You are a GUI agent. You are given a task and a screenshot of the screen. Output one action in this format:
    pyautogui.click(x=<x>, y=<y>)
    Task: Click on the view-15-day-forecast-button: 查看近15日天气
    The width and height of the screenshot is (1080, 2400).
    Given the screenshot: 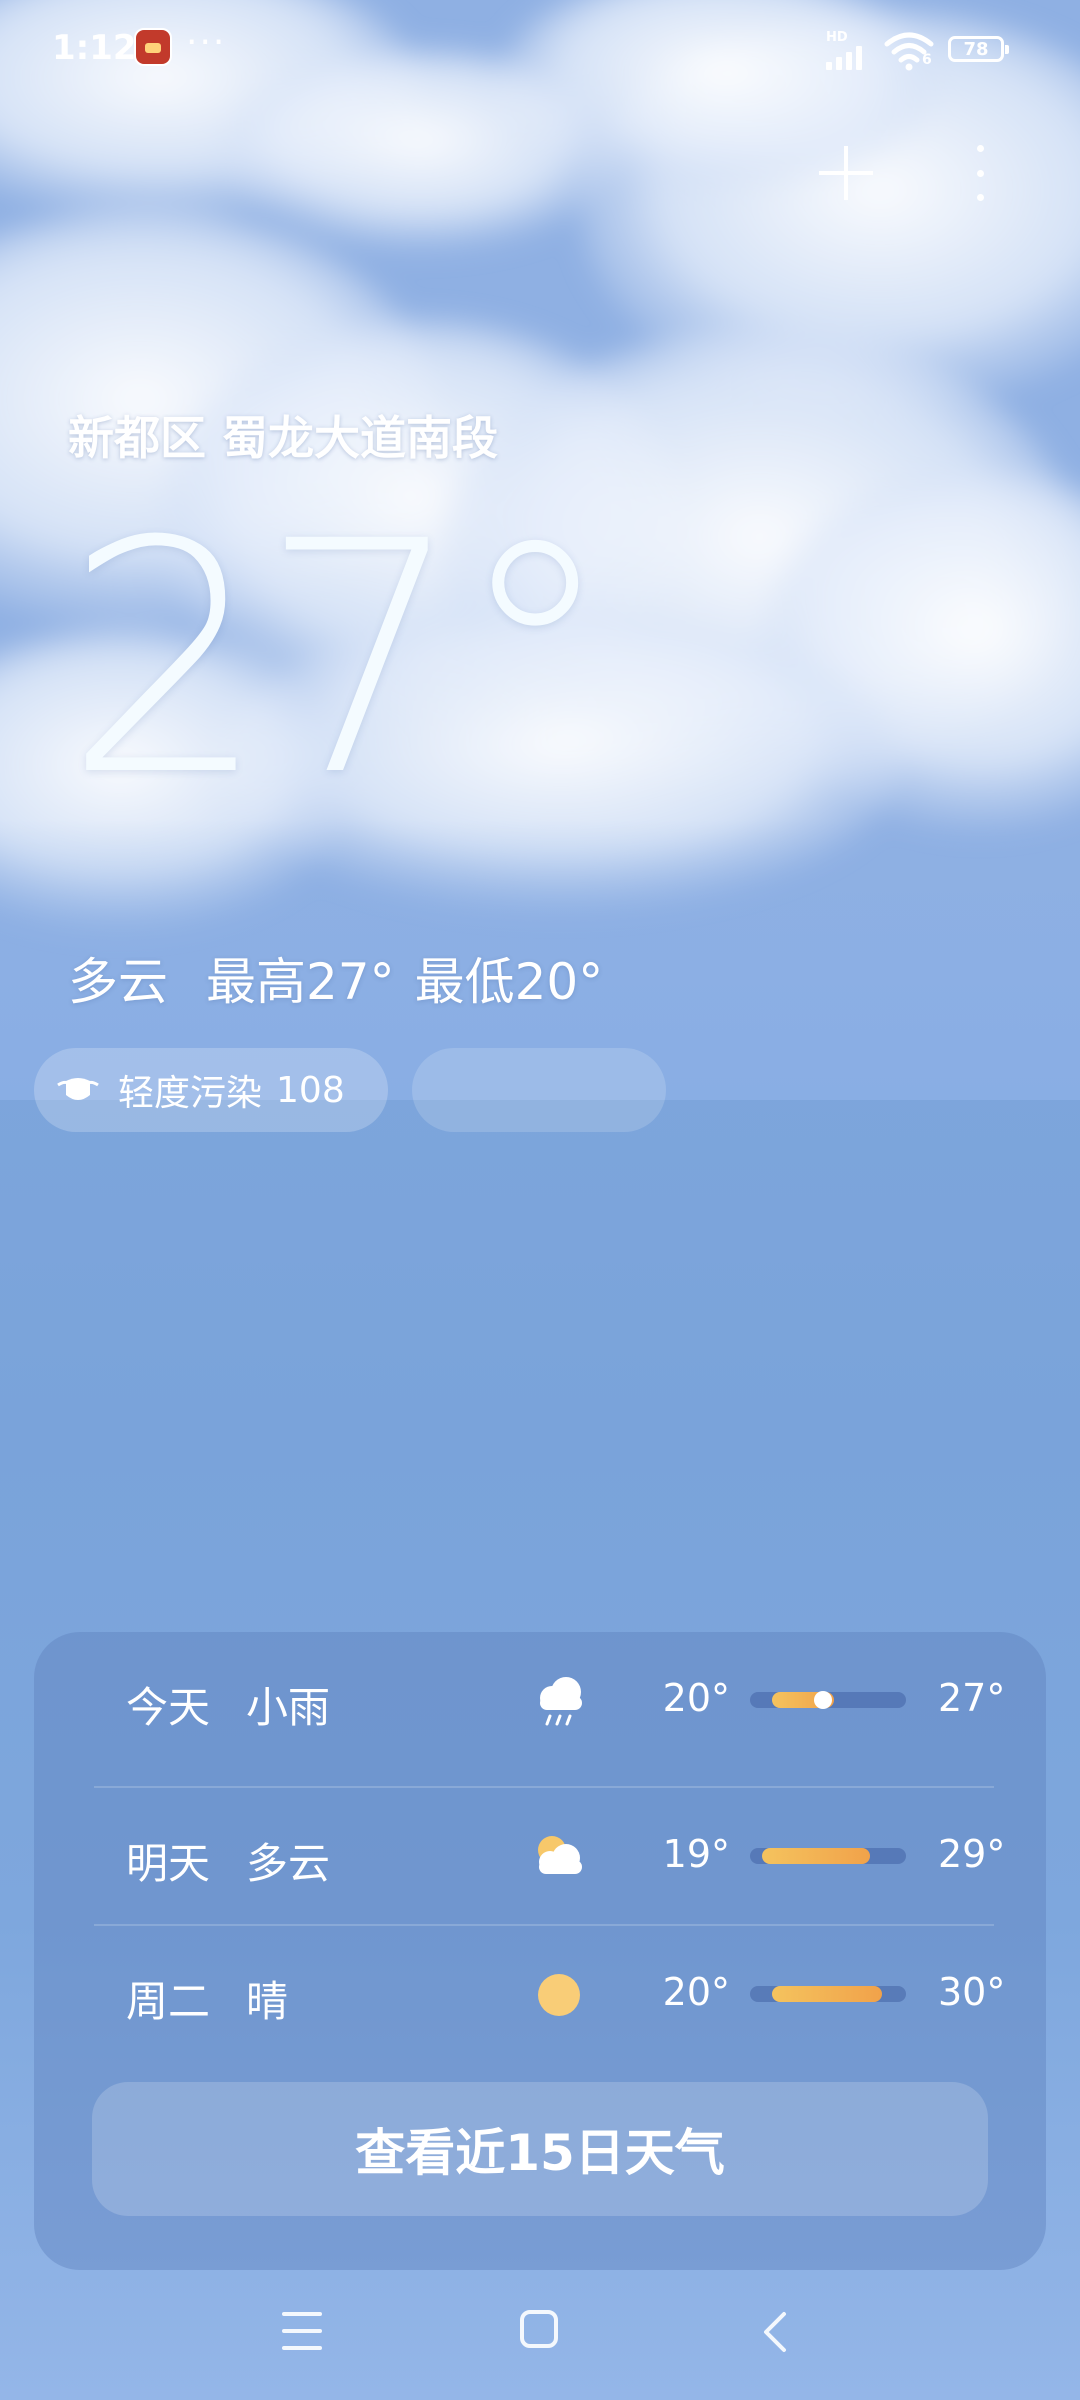 What is the action you would take?
    pyautogui.click(x=540, y=2149)
    